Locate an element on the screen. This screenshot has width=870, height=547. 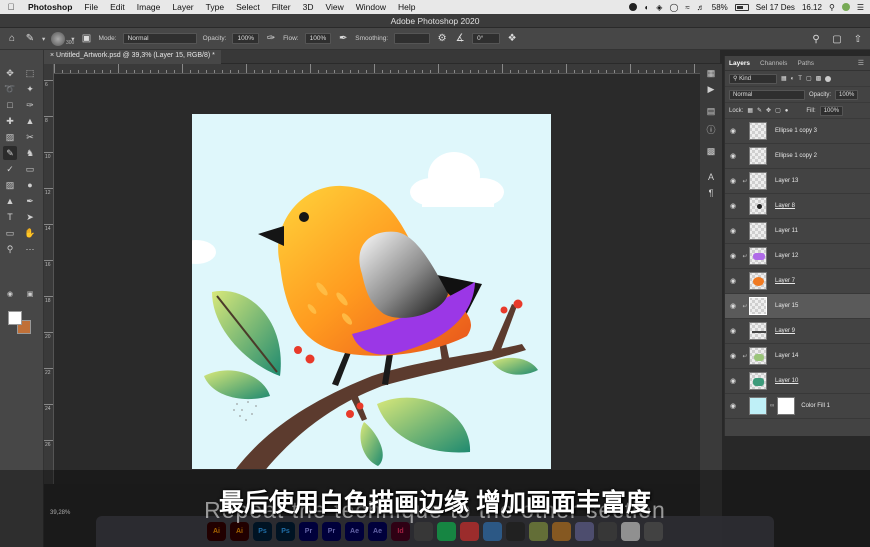
dodge-tool-icon: ▲ is located at coordinates (10, 201).